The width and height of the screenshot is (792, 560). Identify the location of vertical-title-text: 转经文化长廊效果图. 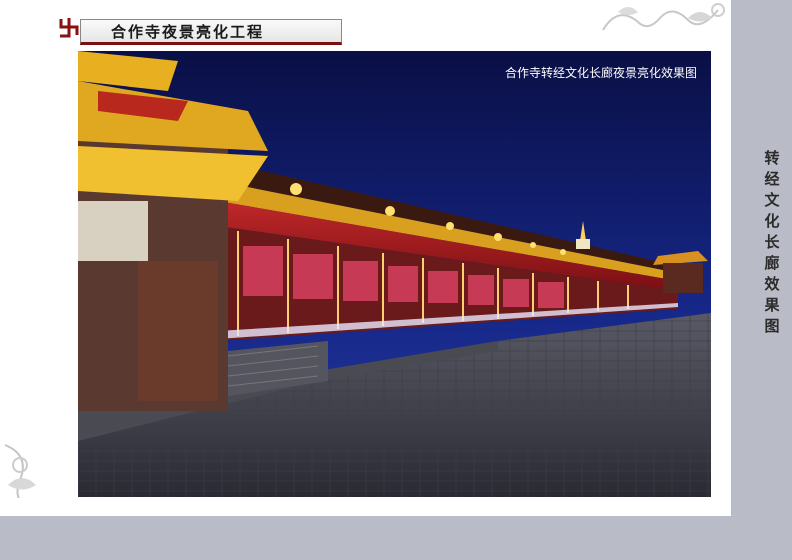
(771, 244).